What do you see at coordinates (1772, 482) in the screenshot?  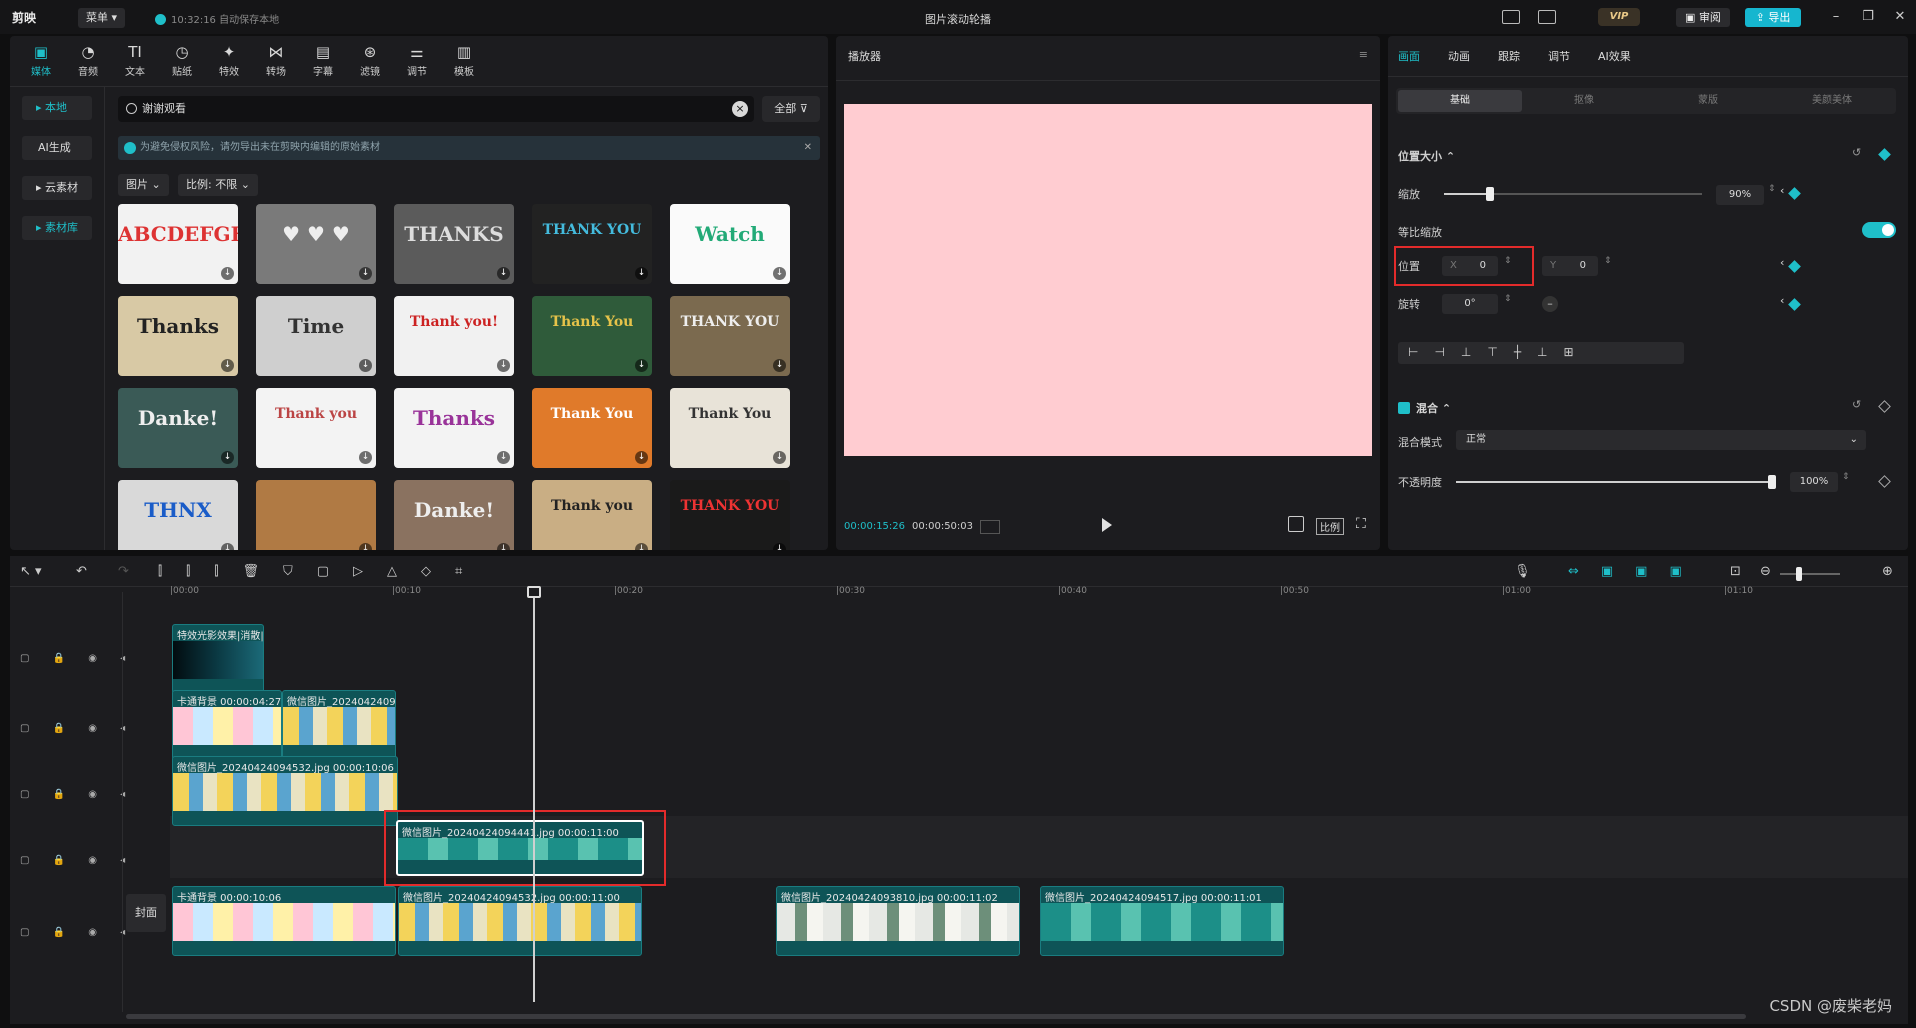 I see `opacity-slider` at bounding box center [1772, 482].